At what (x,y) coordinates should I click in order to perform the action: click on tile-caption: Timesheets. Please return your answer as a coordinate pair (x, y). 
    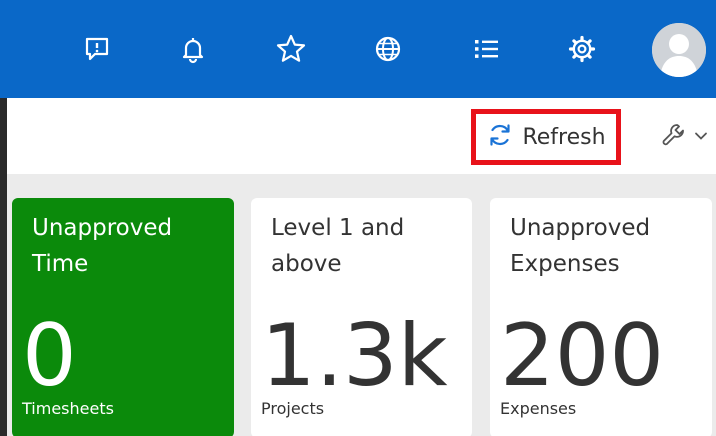
    Looking at the image, I should click on (68, 408).